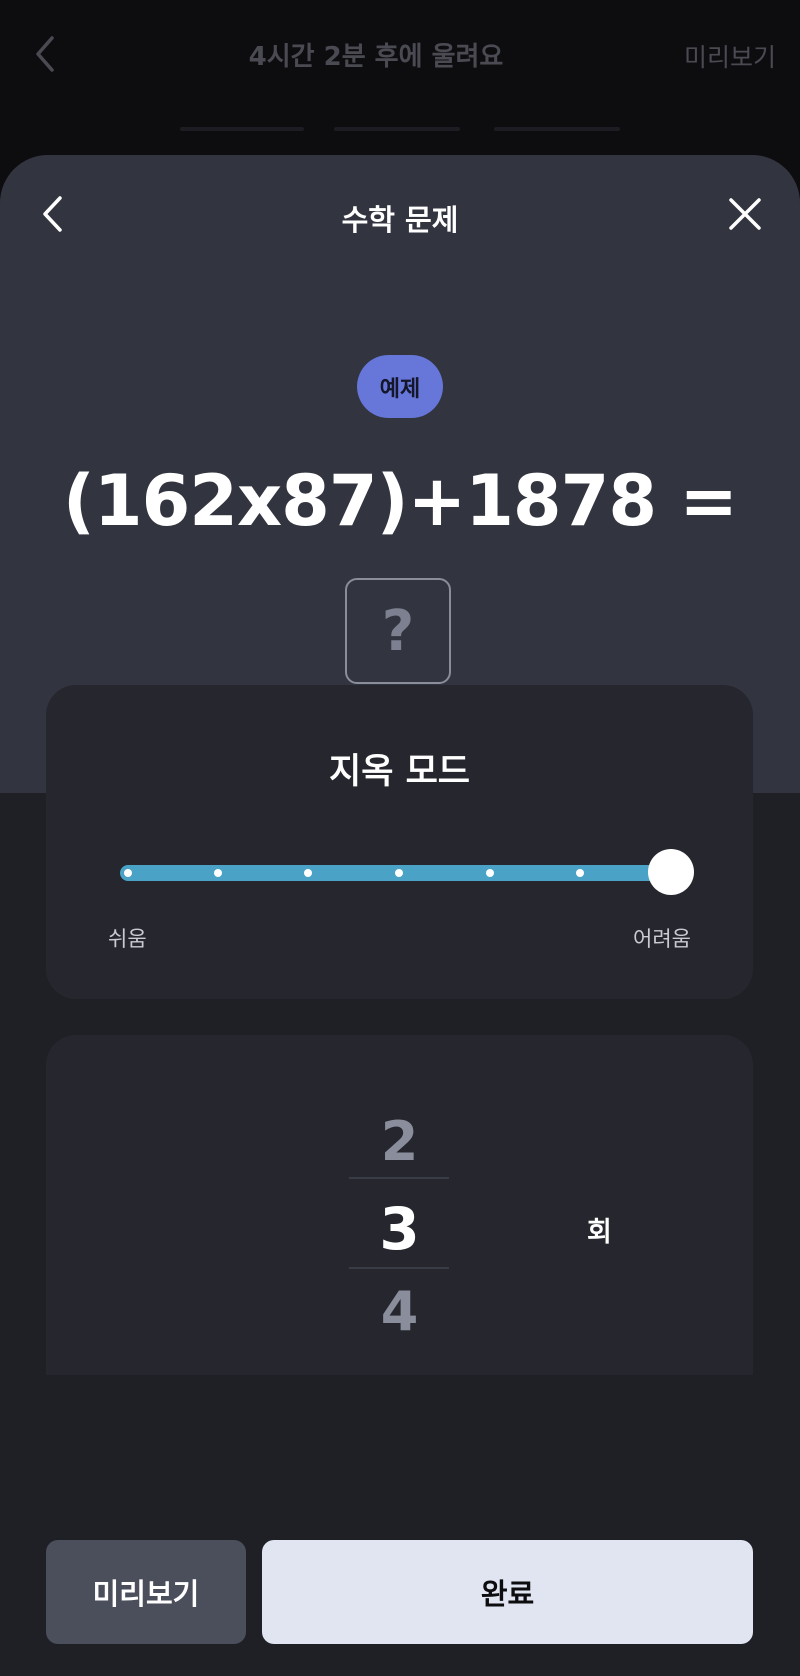 The height and width of the screenshot is (1676, 800). I want to click on answer-placeholder-box: ?, so click(398, 631).